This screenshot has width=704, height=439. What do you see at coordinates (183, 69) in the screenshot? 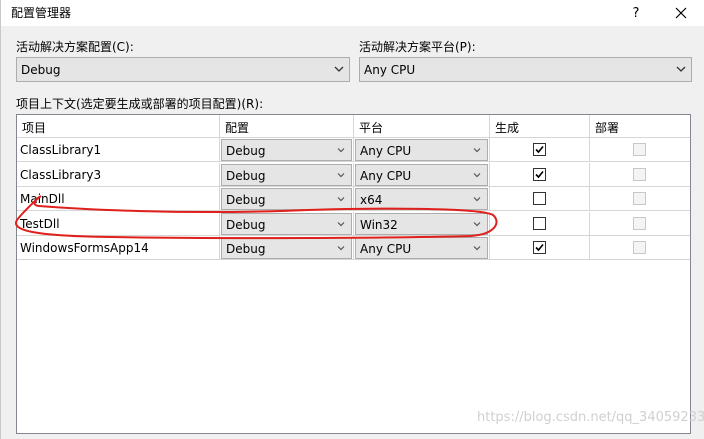
I see `active-config-dropdown: Debug` at bounding box center [183, 69].